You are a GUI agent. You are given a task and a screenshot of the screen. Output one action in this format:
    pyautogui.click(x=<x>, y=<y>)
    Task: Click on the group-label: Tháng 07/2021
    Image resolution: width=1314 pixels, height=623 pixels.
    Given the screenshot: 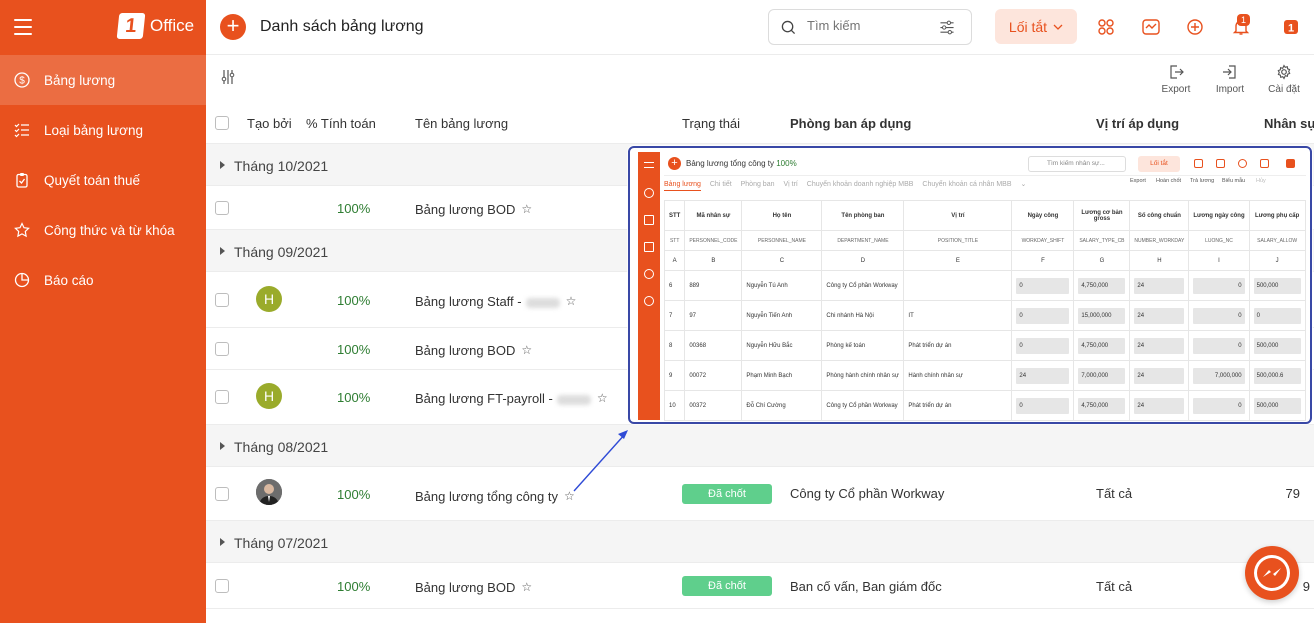 What is the action you would take?
    pyautogui.click(x=281, y=543)
    